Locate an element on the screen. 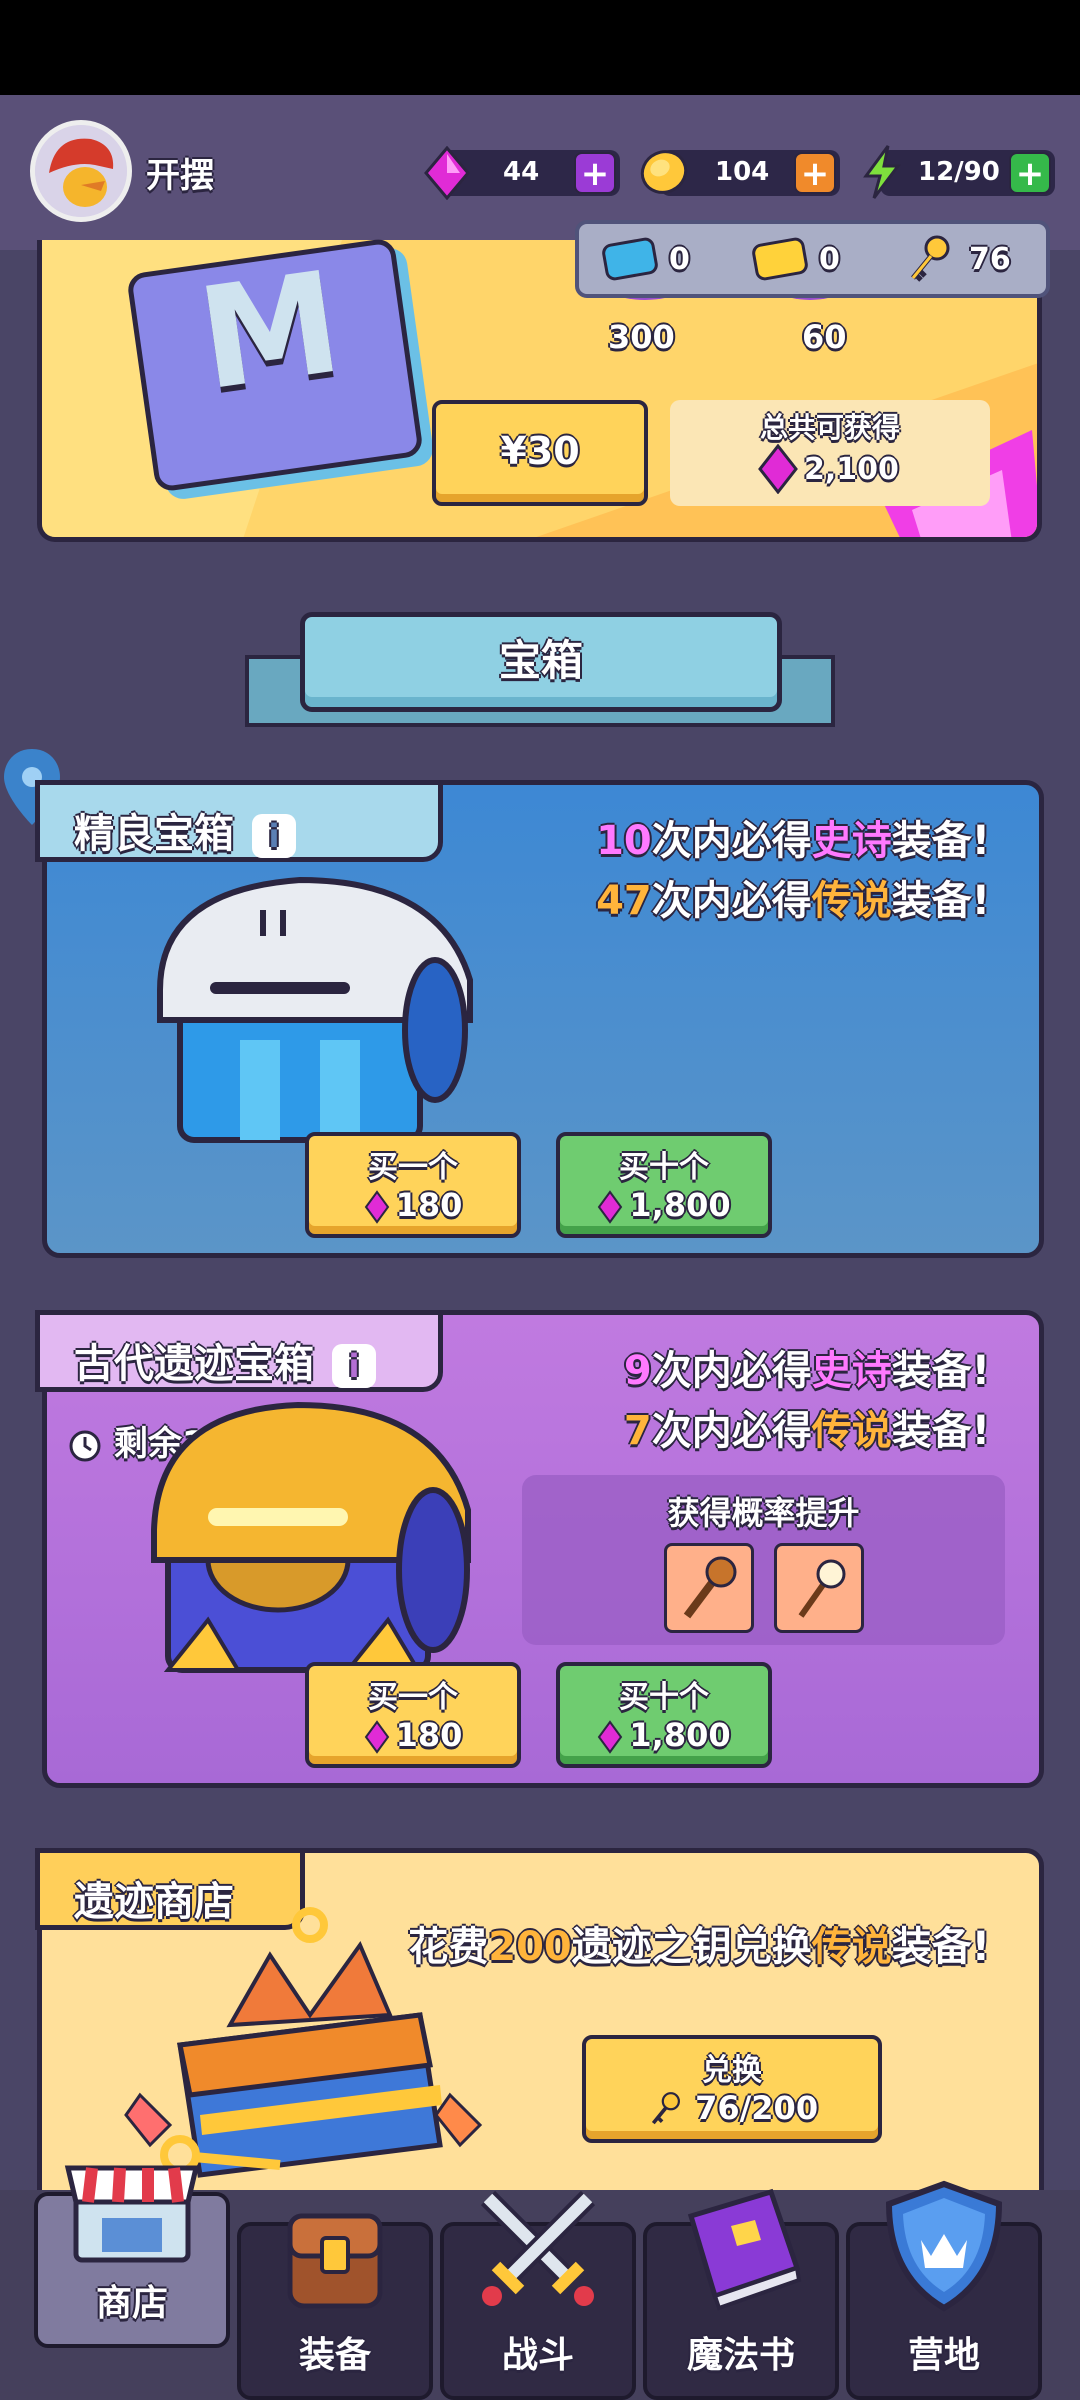  blue-ticket-count: 0 is located at coordinates (679, 259).